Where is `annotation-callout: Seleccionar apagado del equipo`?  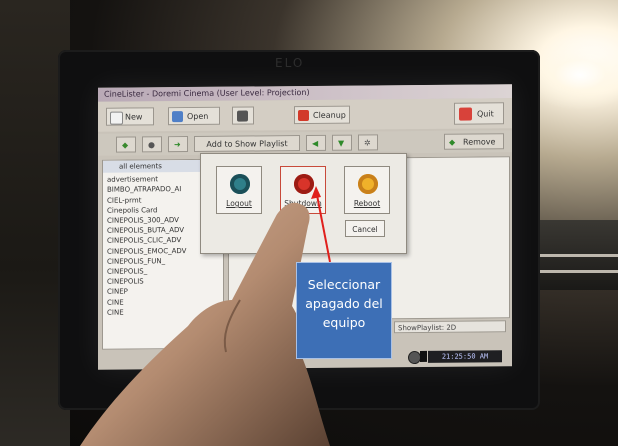
annotation-callout: Seleccionar apagado del equipo is located at coordinates (344, 310).